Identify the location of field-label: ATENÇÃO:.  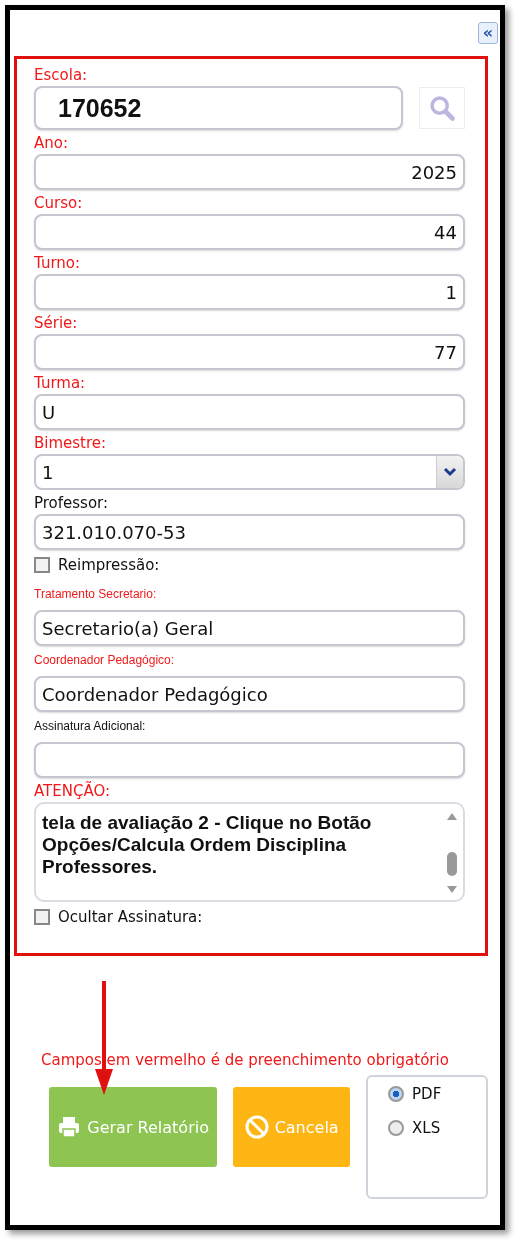
(72, 791).